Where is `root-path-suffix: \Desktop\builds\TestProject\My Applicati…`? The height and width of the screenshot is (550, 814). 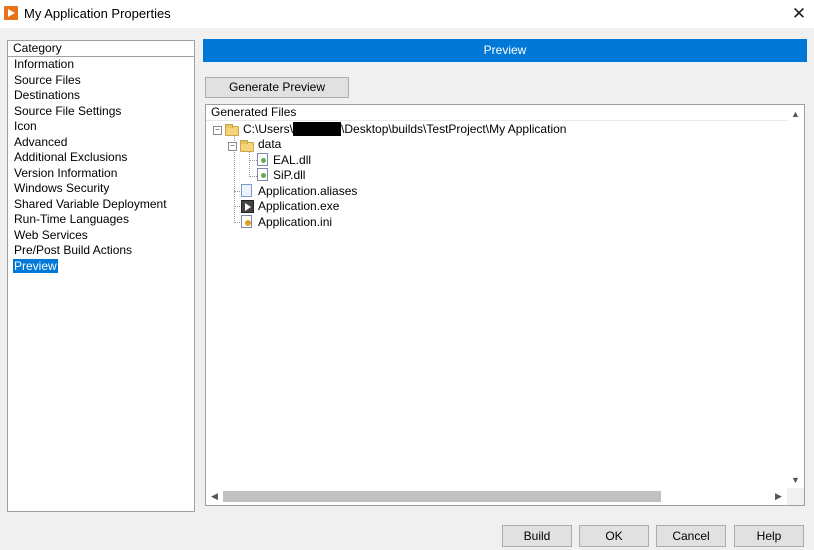 root-path-suffix: \Desktop\builds\TestProject\My Applicati… is located at coordinates (454, 129).